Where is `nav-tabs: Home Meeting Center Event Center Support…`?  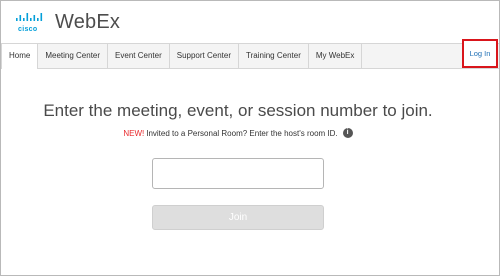 nav-tabs: Home Meeting Center Event Center Support… is located at coordinates (250, 56).